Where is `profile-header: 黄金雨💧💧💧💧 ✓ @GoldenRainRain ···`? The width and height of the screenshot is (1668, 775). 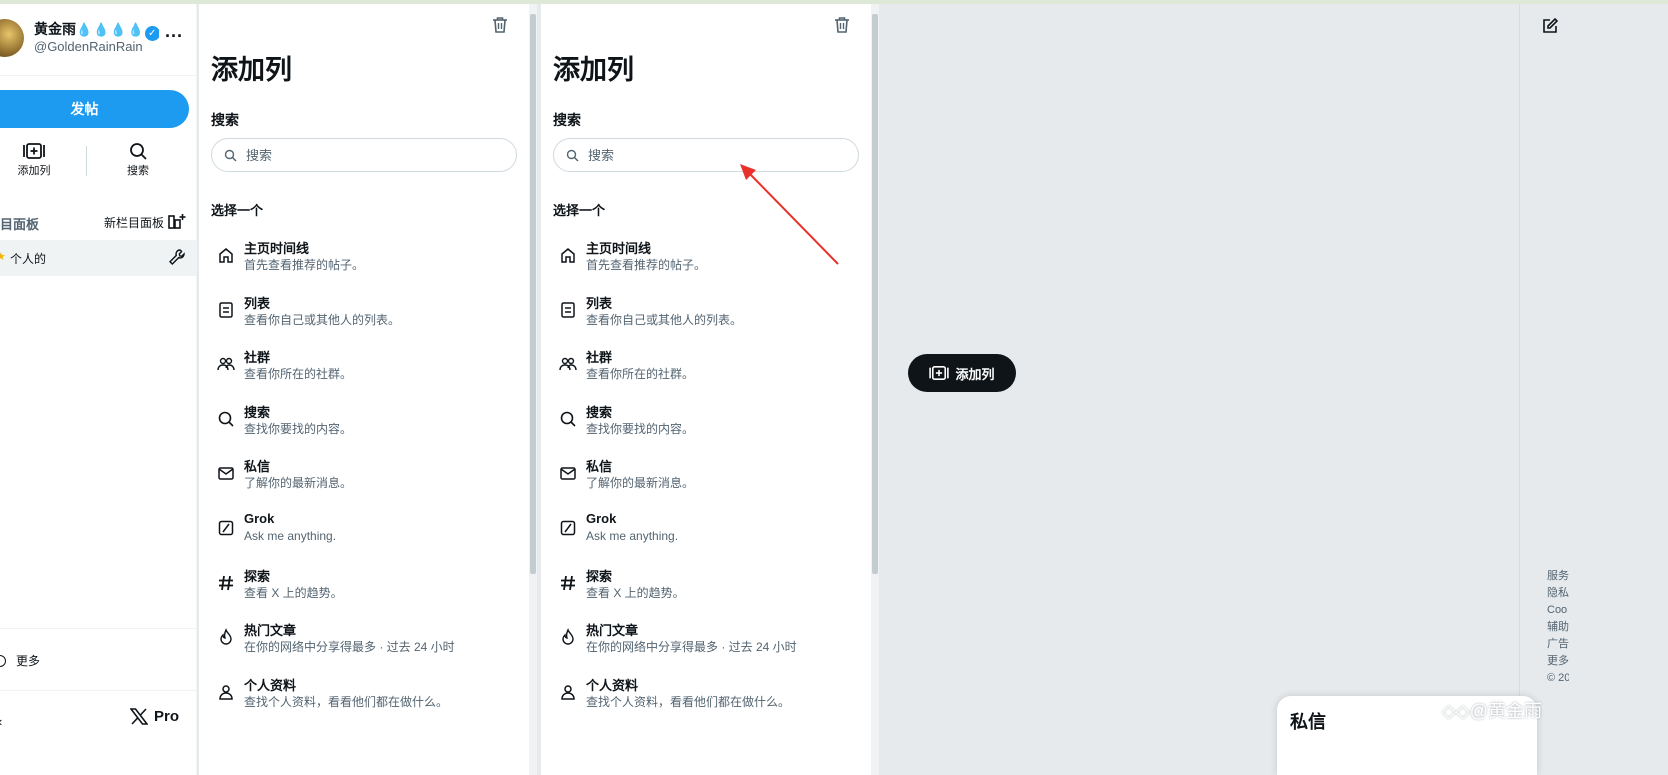
profile-header: 黄金雨💧💧💧💧 ✓ @GoldenRainRain ··· is located at coordinates (98, 40).